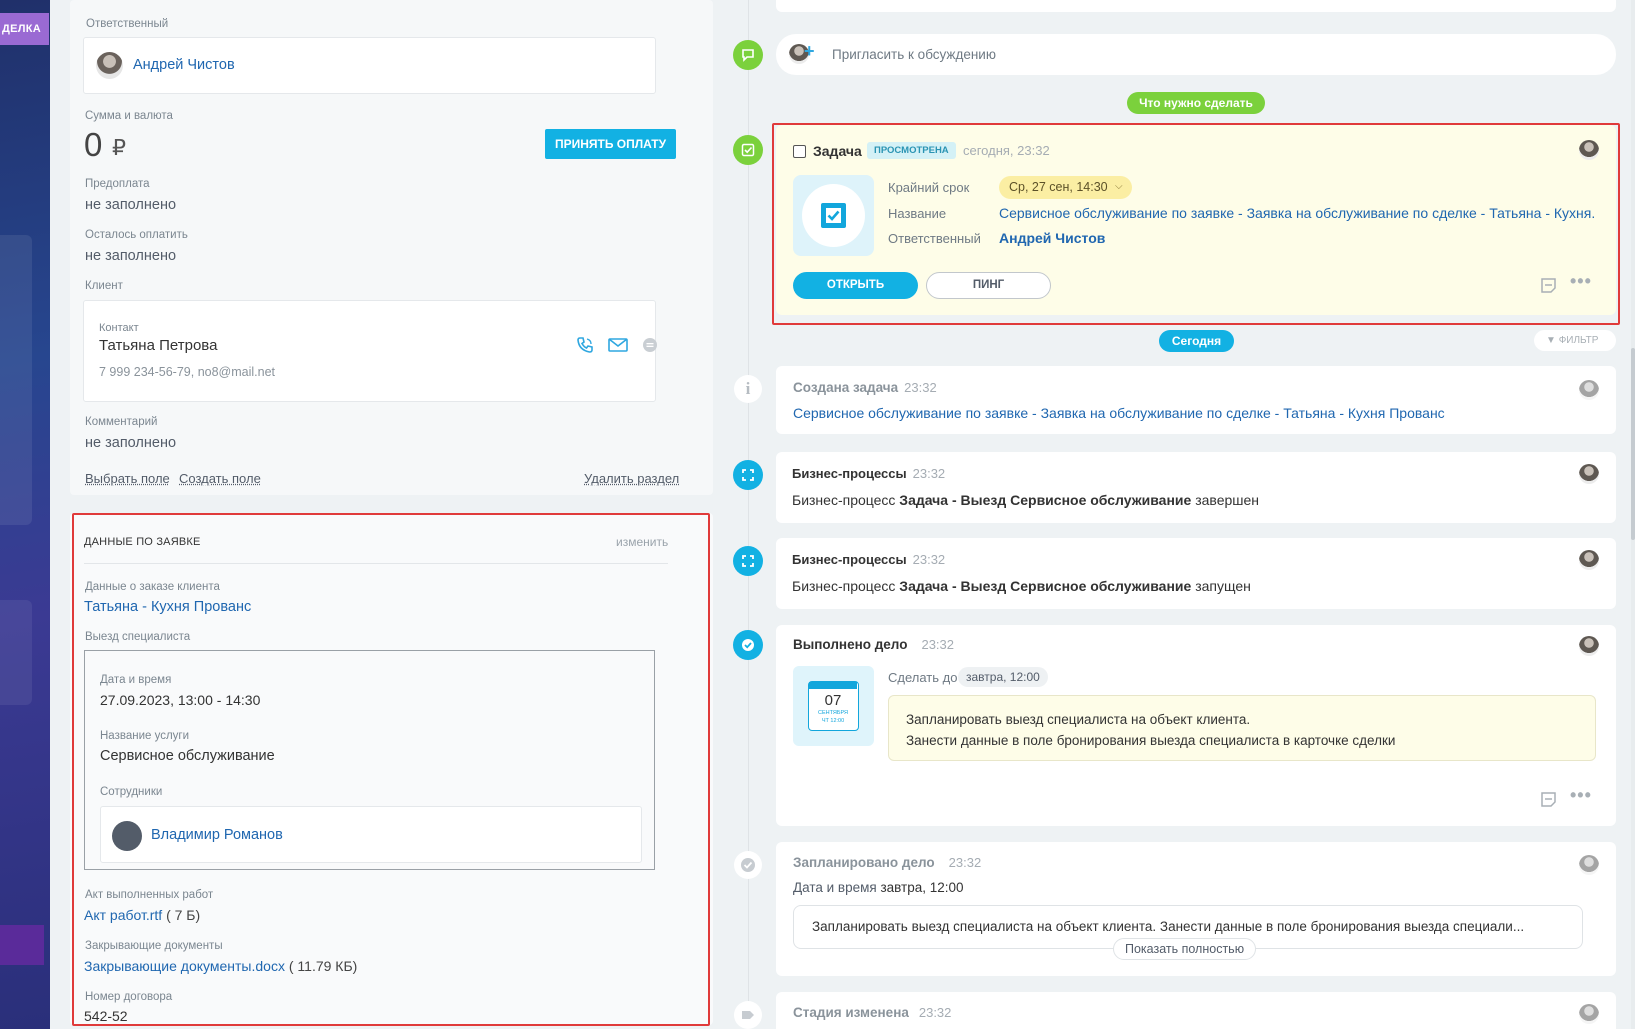  I want to click on act-label: Акт выполненных работ, so click(149, 895).